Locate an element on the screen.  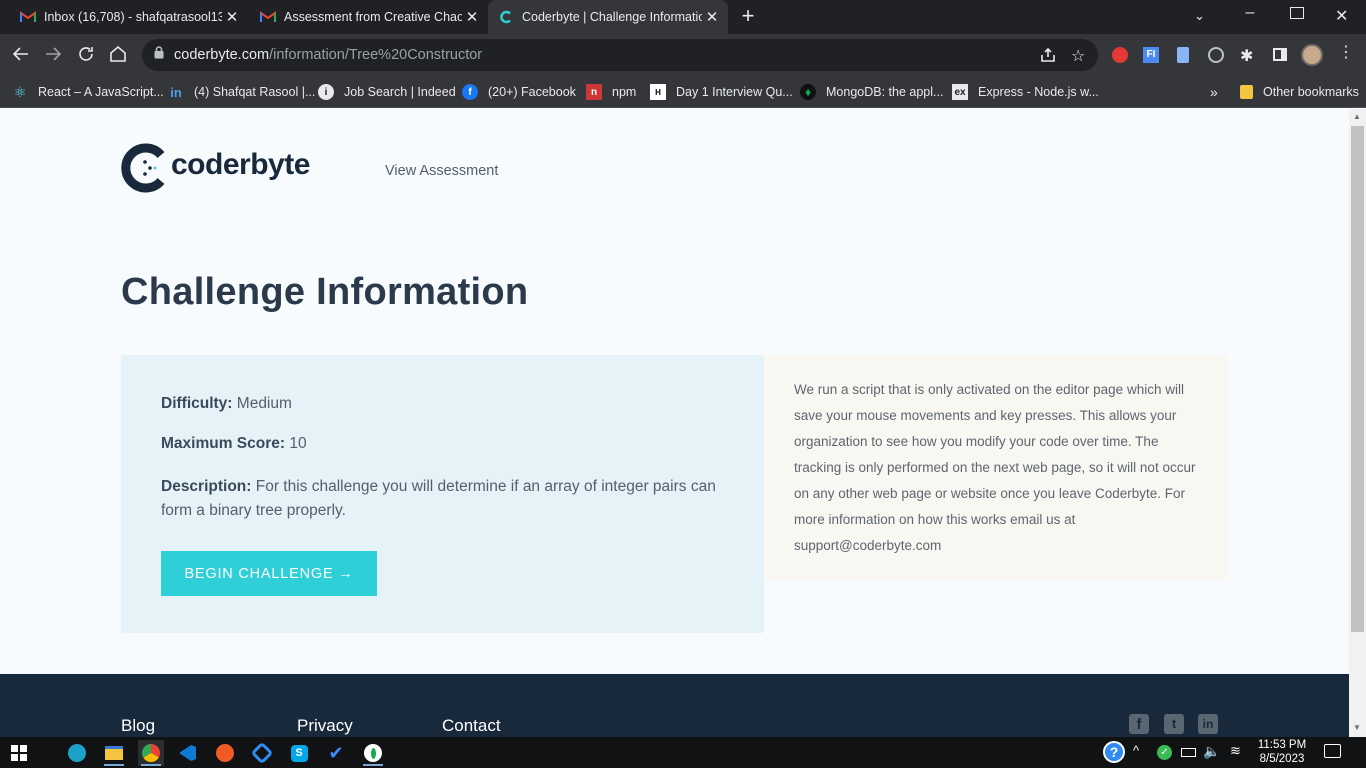
footer-link-privacy: Privacy is located at coordinates (325, 726).